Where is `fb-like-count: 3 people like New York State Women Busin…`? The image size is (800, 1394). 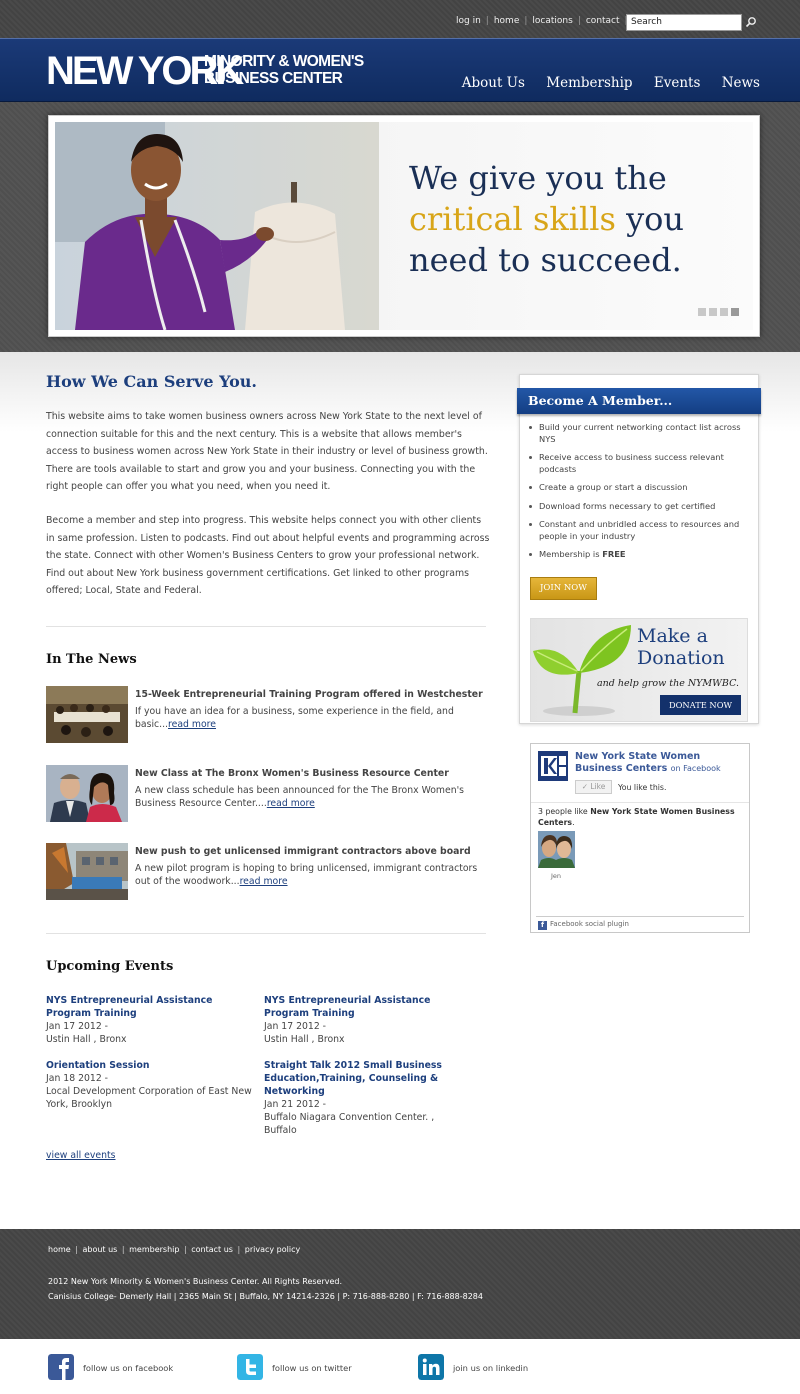 fb-like-count: 3 people like New York State Women Busin… is located at coordinates (640, 817).